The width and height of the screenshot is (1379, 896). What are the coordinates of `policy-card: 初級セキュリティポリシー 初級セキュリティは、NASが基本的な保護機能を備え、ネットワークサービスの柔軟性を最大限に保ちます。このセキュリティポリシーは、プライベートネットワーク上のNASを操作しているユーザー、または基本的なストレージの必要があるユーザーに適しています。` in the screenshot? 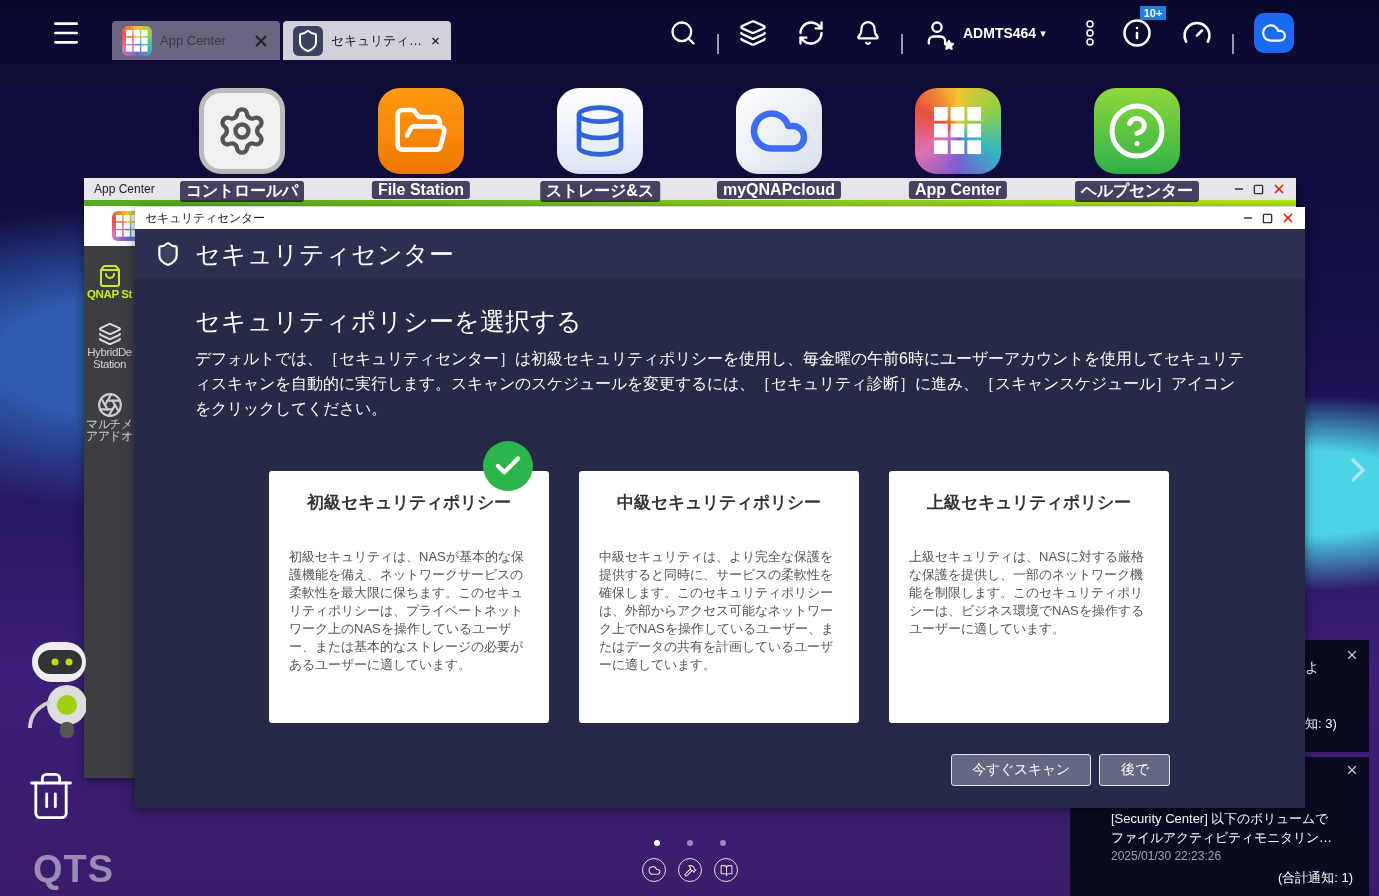 It's located at (409, 597).